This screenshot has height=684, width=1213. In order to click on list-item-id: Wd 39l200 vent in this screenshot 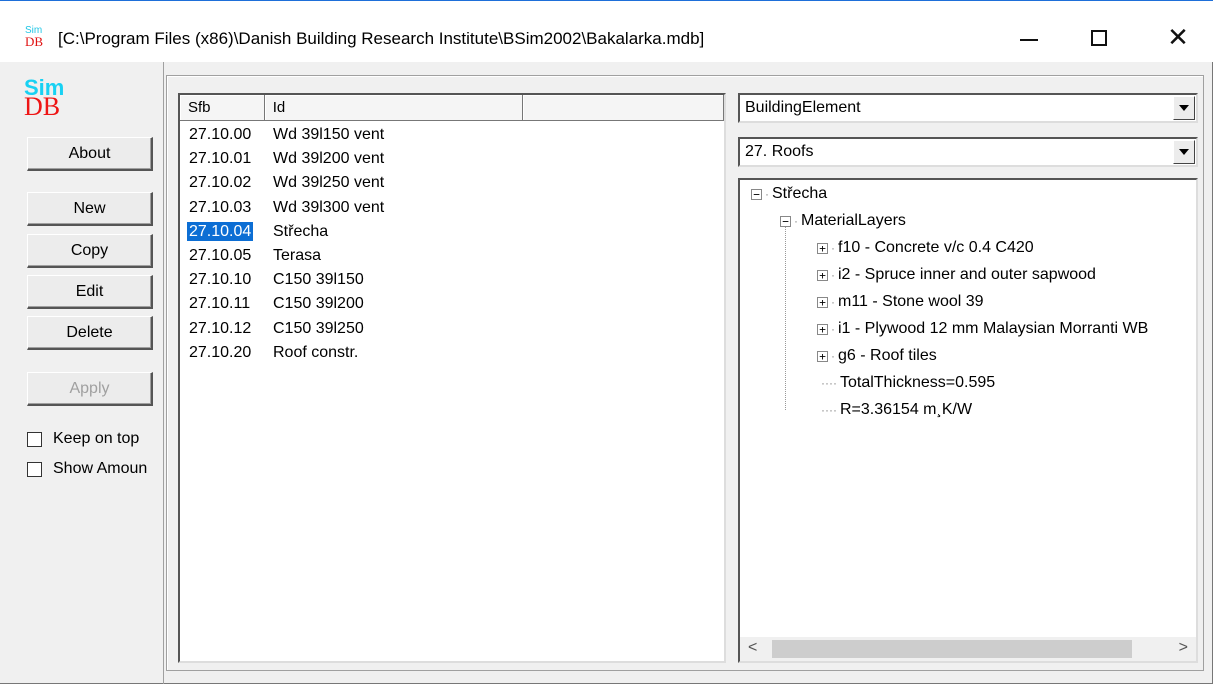, I will do `click(329, 159)`.